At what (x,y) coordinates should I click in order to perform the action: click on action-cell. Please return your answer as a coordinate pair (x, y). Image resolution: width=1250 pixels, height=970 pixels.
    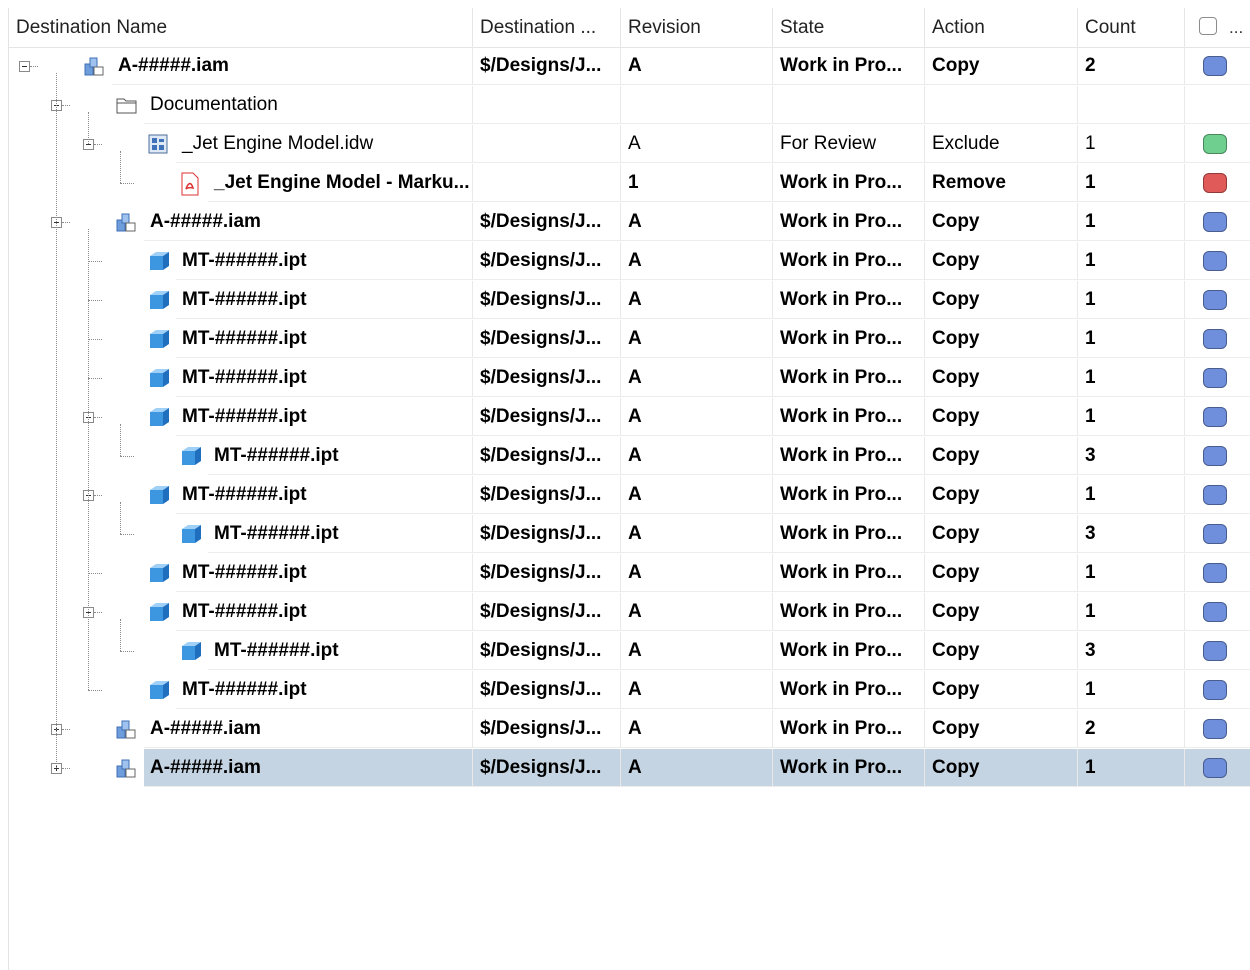
    Looking at the image, I should click on (1001, 105).